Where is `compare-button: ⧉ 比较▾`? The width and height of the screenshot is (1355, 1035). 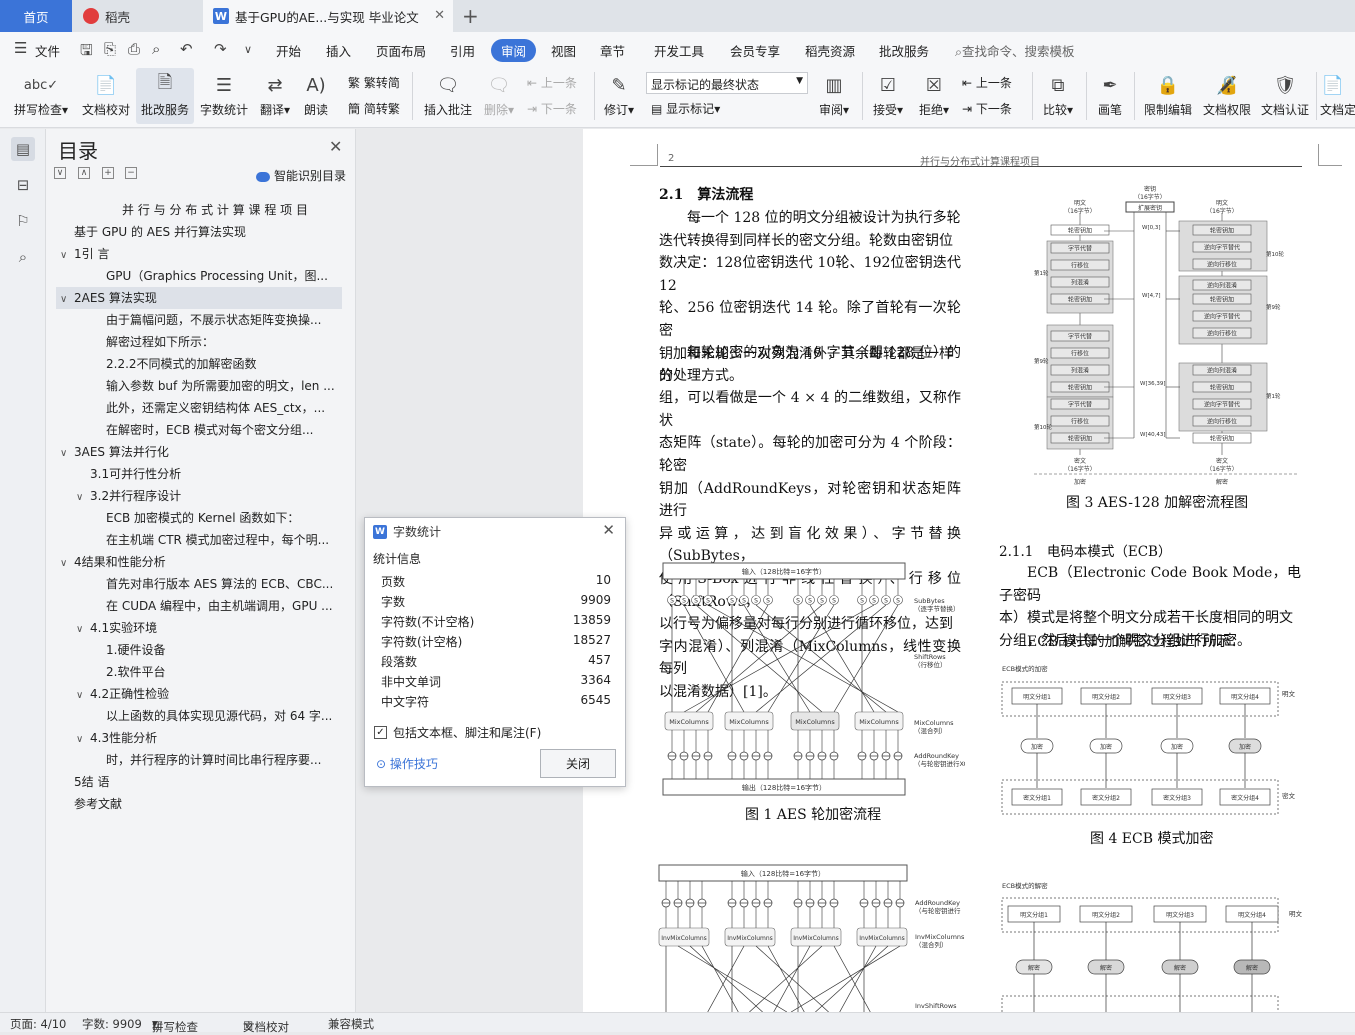
compare-button: ⧉ 比较▾ is located at coordinates (1058, 96).